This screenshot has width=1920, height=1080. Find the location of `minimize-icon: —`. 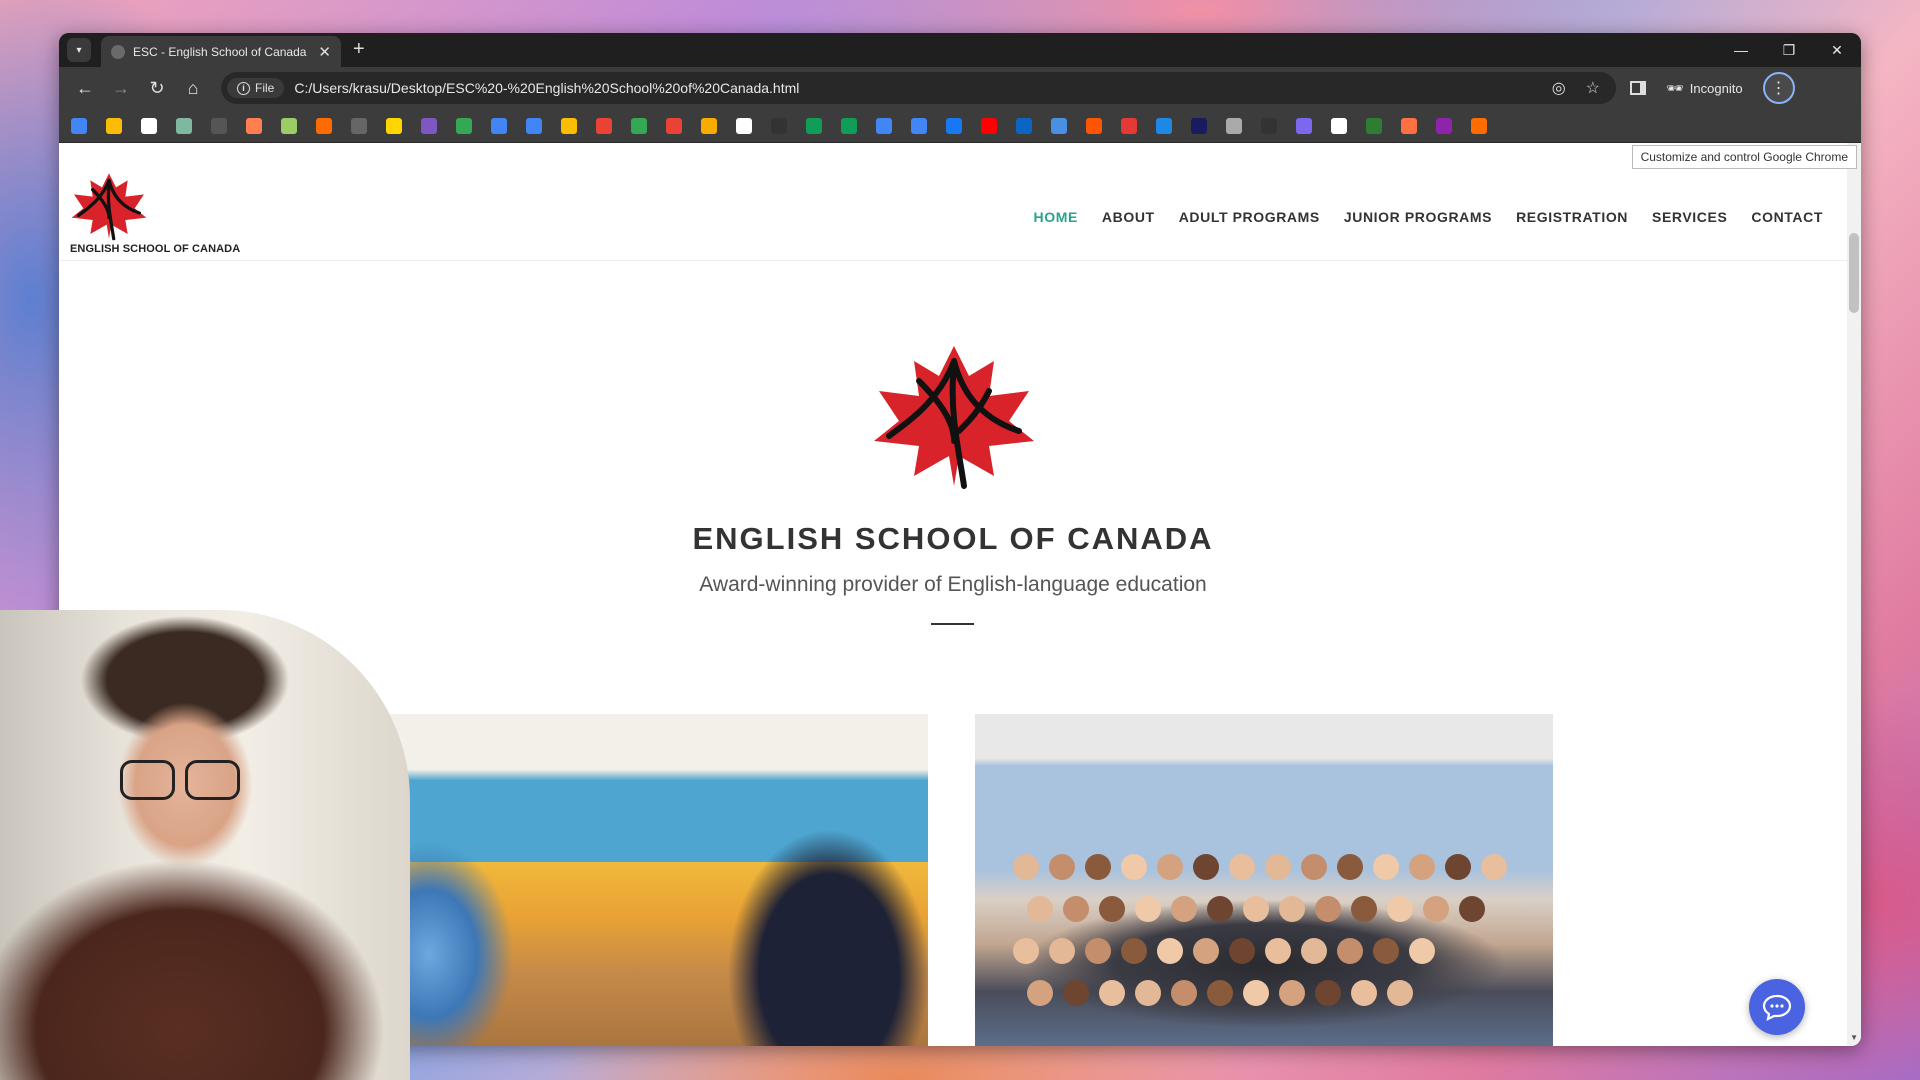

minimize-icon: — is located at coordinates (1741, 50).